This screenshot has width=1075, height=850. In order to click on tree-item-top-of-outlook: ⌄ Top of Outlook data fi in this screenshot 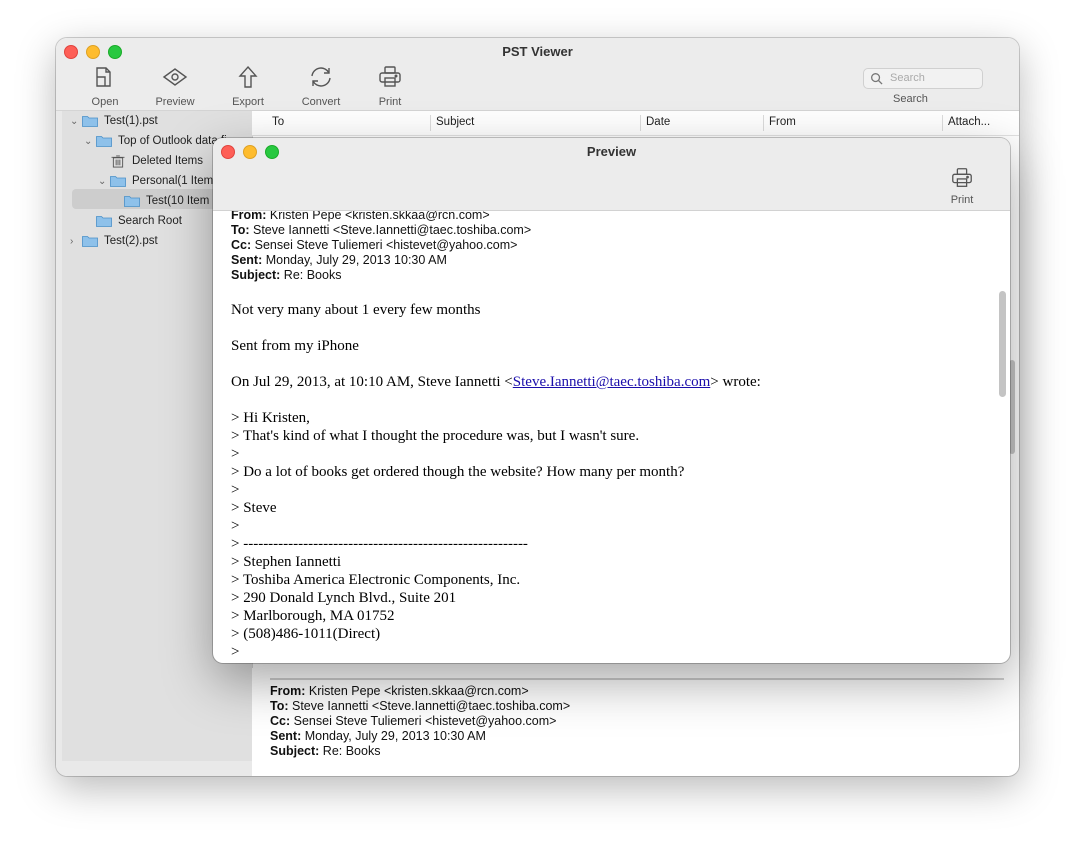, I will do `click(155, 141)`.